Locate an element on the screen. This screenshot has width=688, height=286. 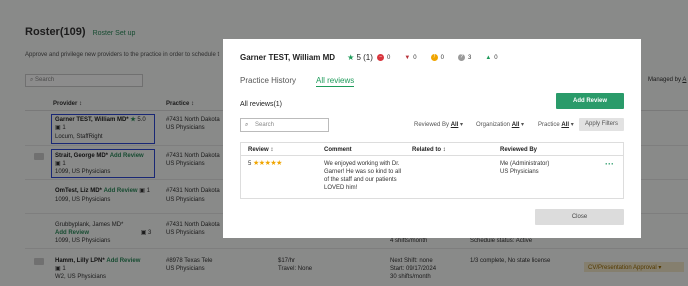
column-related-to: Related to ↕ is located at coordinates (429, 150).